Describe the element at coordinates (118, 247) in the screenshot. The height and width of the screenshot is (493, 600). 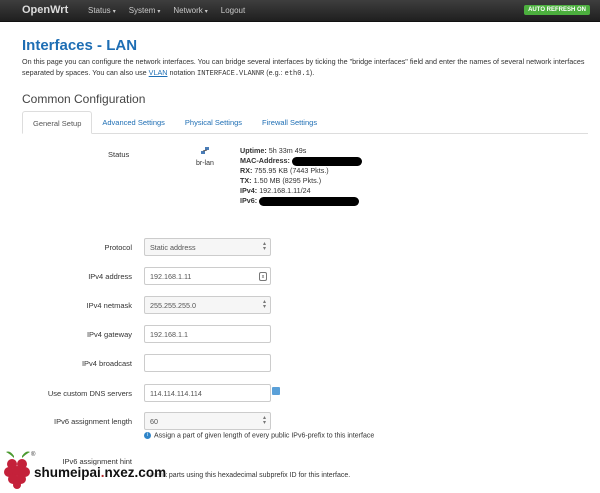
I see `protocol-label: Protocol` at that location.